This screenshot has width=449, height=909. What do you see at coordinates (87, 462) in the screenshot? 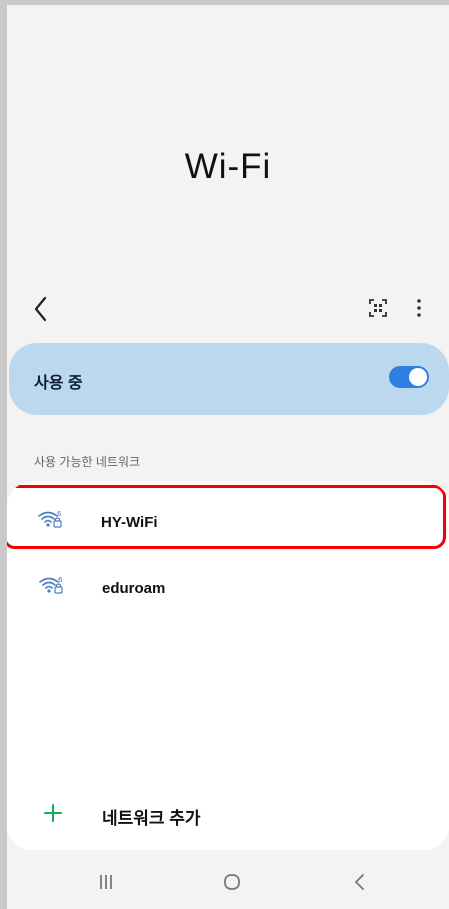
I see `available-networks-label: 사용 가능한 네트워크` at bounding box center [87, 462].